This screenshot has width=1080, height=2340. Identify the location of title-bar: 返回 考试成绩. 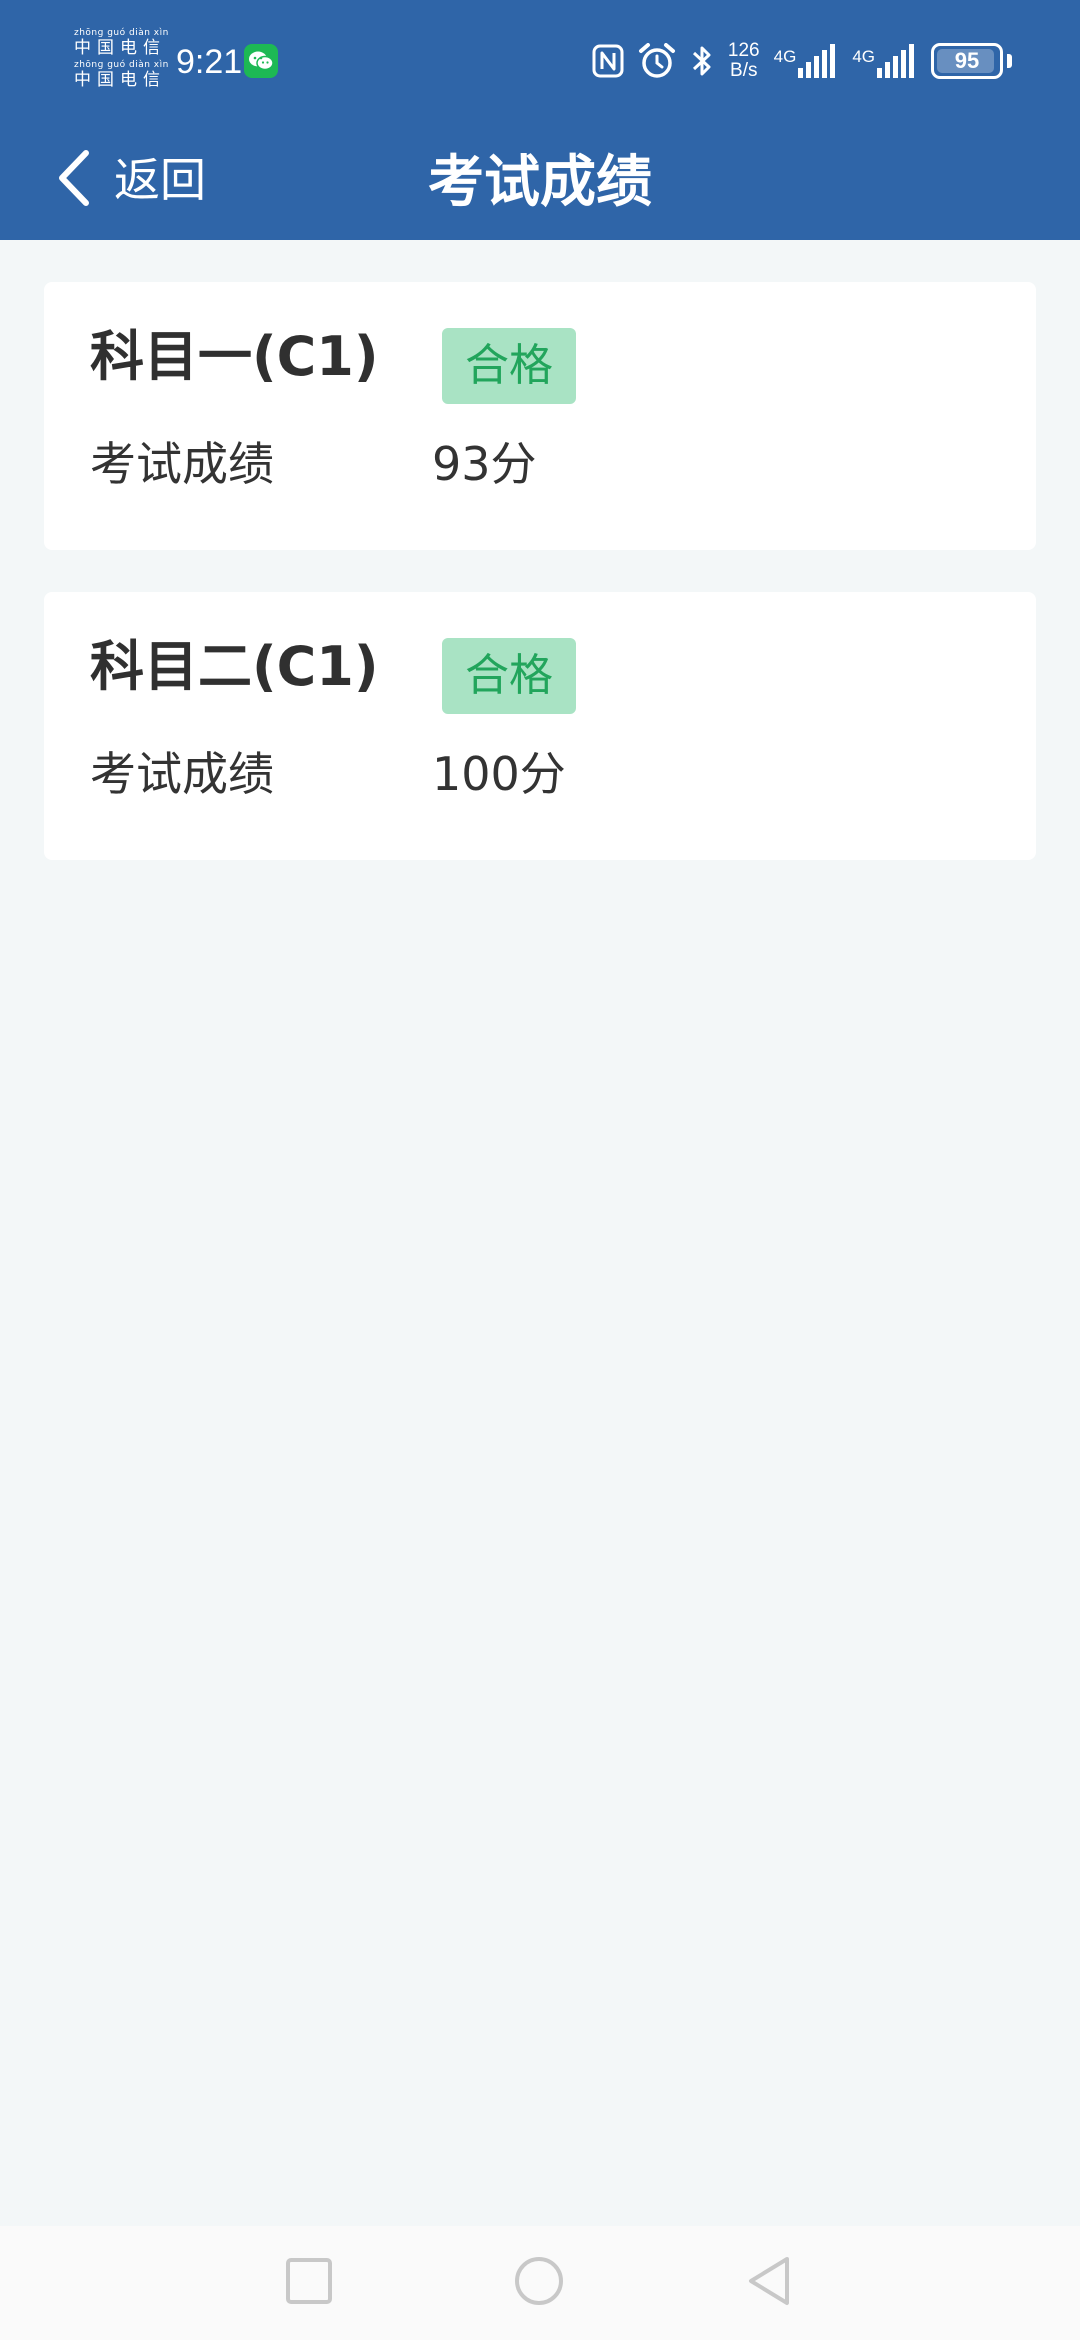
(540, 180).